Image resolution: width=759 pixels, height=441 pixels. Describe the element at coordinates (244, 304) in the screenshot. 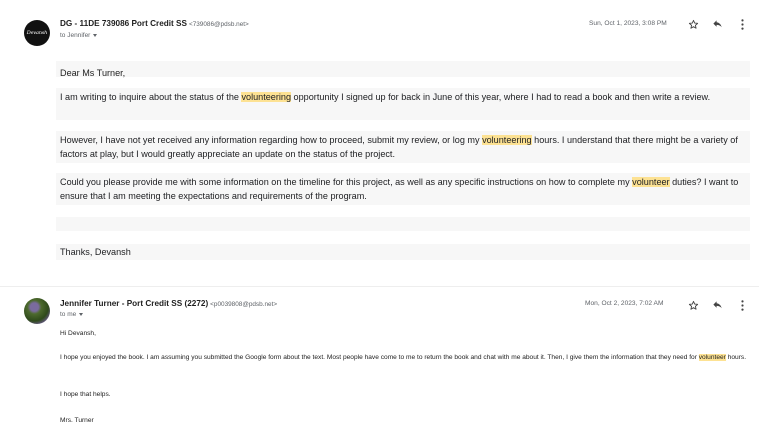

I see `sender-email: <p0039808@pdsb.net>` at that location.